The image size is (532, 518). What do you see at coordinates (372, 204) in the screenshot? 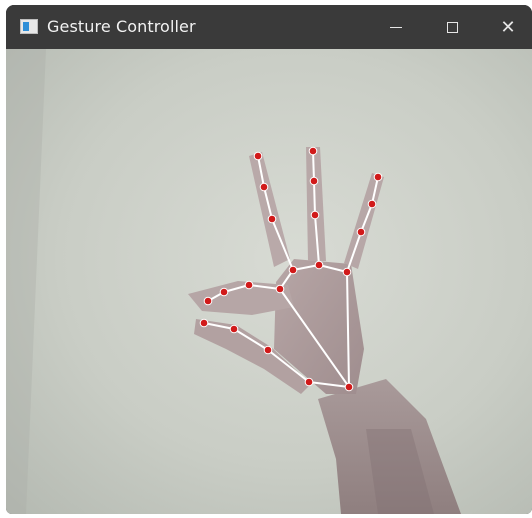
I see `landmark-pinky-dip` at bounding box center [372, 204].